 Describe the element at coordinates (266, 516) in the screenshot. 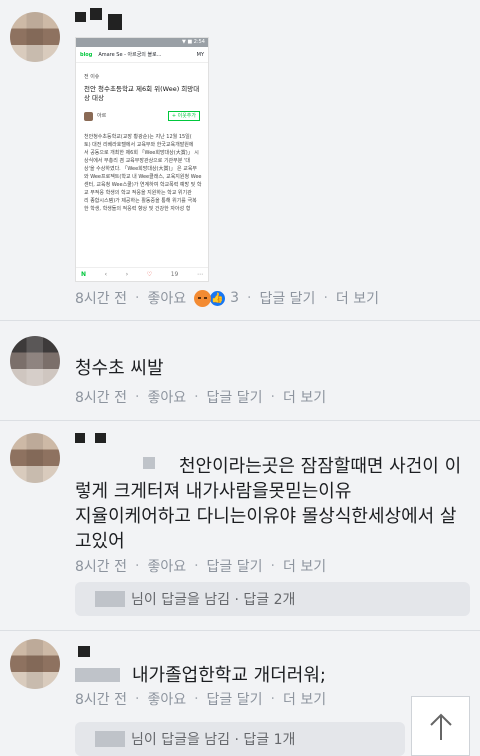

I see `comment-text-line: 지율이케어하고 다니는이유야 몰상식한세상에서 살` at that location.